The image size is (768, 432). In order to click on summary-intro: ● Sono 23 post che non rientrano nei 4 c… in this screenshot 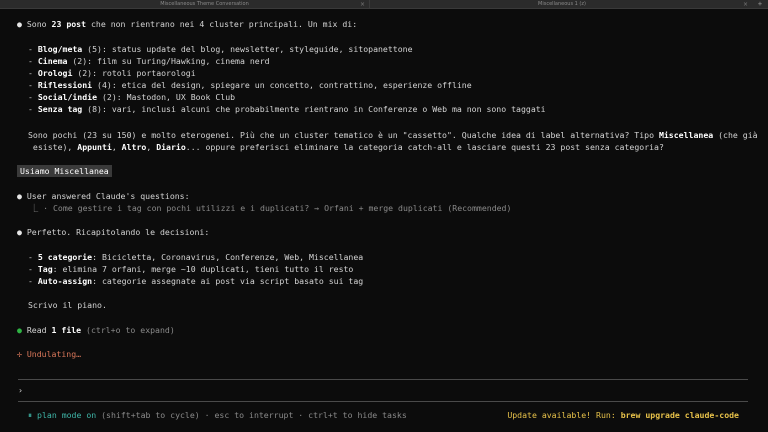, I will do `click(187, 24)`.